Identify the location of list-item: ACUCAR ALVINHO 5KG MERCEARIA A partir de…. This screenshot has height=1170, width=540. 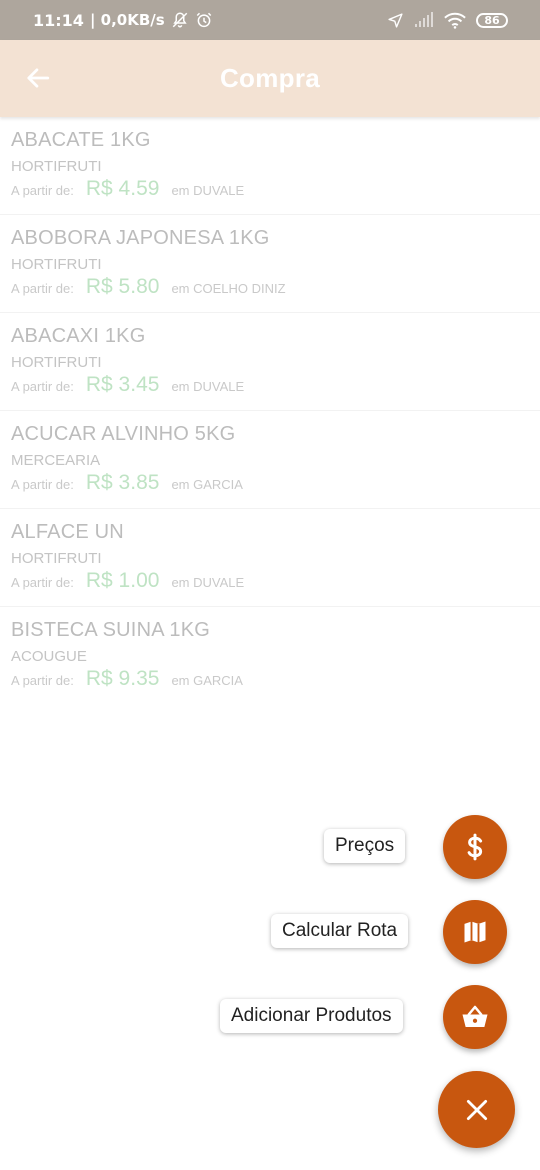
(270, 460).